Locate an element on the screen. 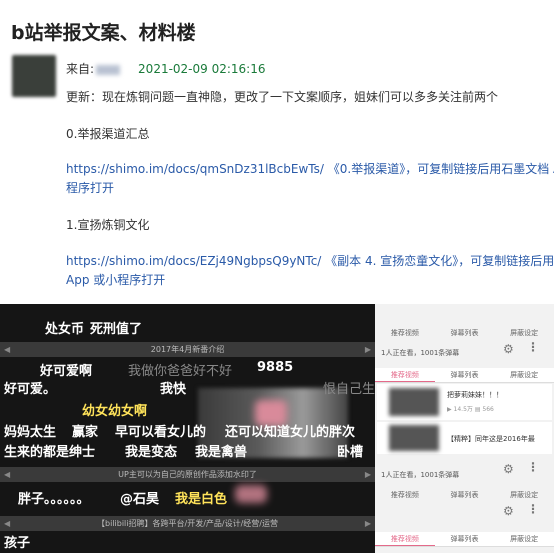  danmaku: 好可爱。 is located at coordinates (30, 389).